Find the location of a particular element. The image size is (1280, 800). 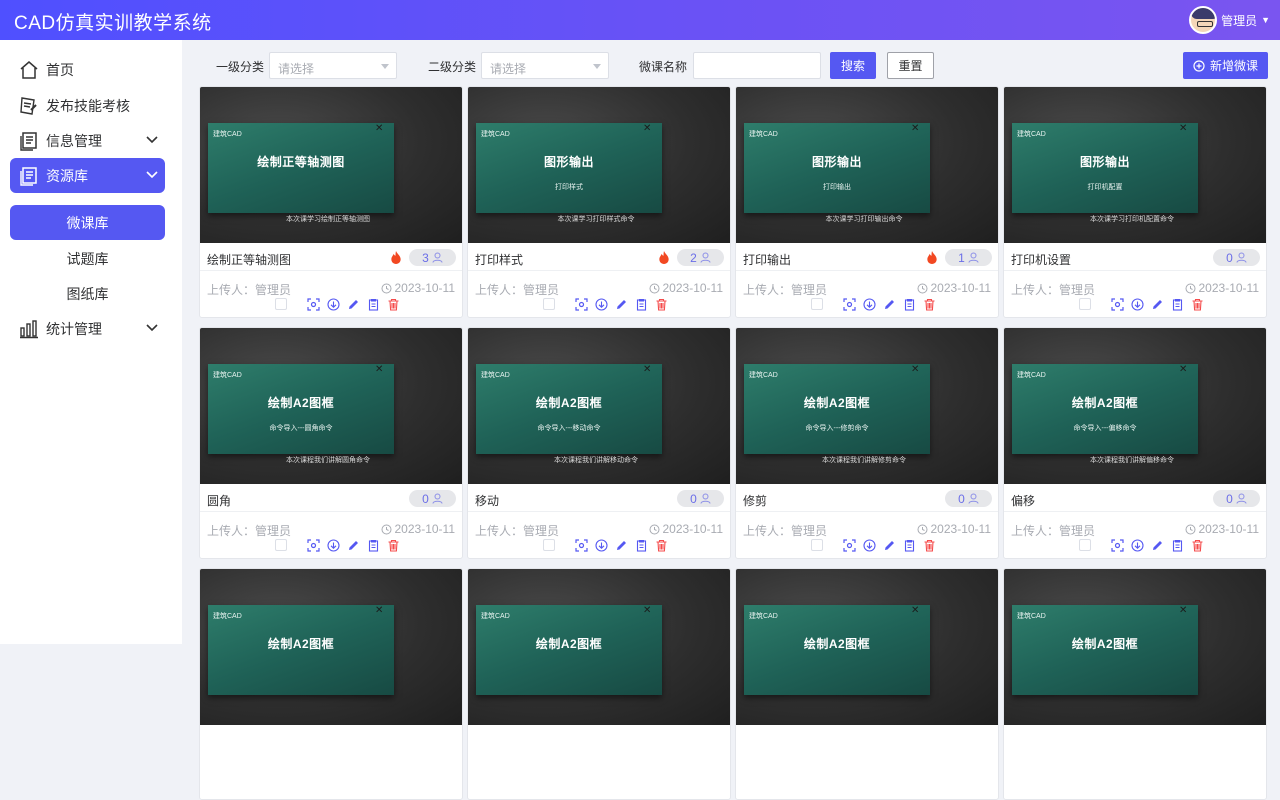

uploader-prefix: 上传人： is located at coordinates (767, 531).